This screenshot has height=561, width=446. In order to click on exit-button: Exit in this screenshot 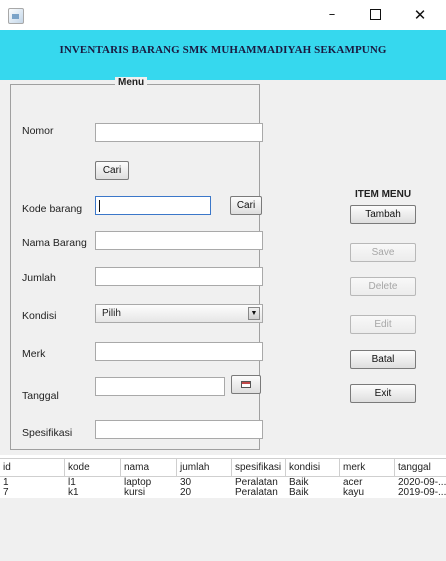, I will do `click(383, 393)`.